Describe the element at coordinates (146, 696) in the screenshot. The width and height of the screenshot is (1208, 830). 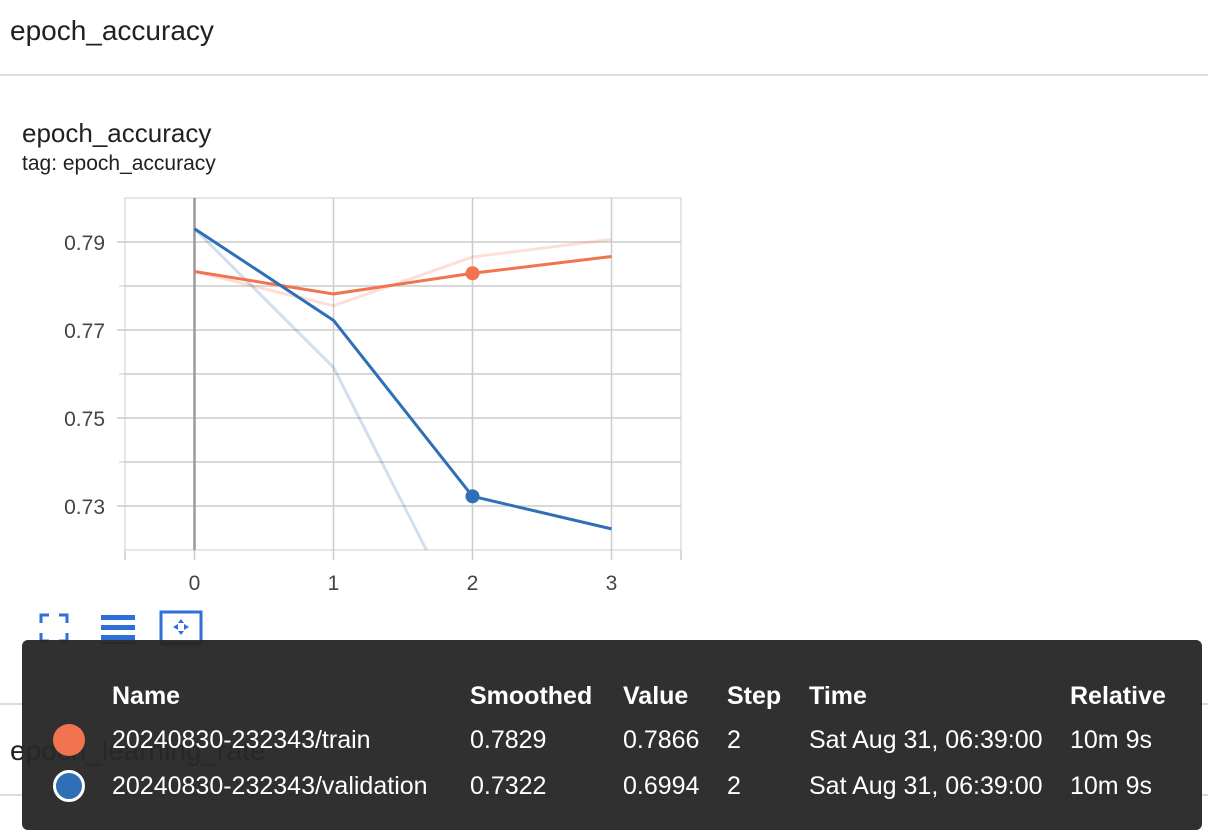
I see `header-name: Name` at that location.